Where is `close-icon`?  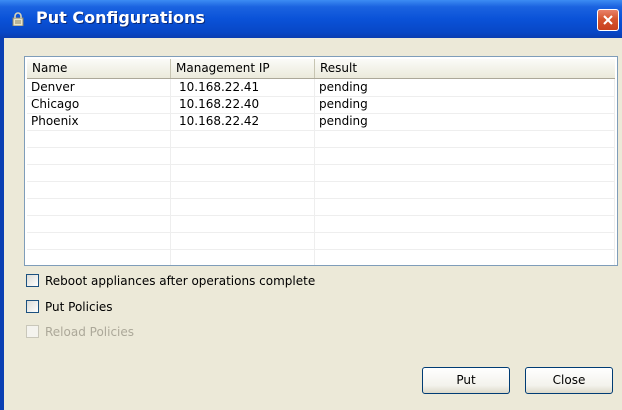
close-icon is located at coordinates (608, 20).